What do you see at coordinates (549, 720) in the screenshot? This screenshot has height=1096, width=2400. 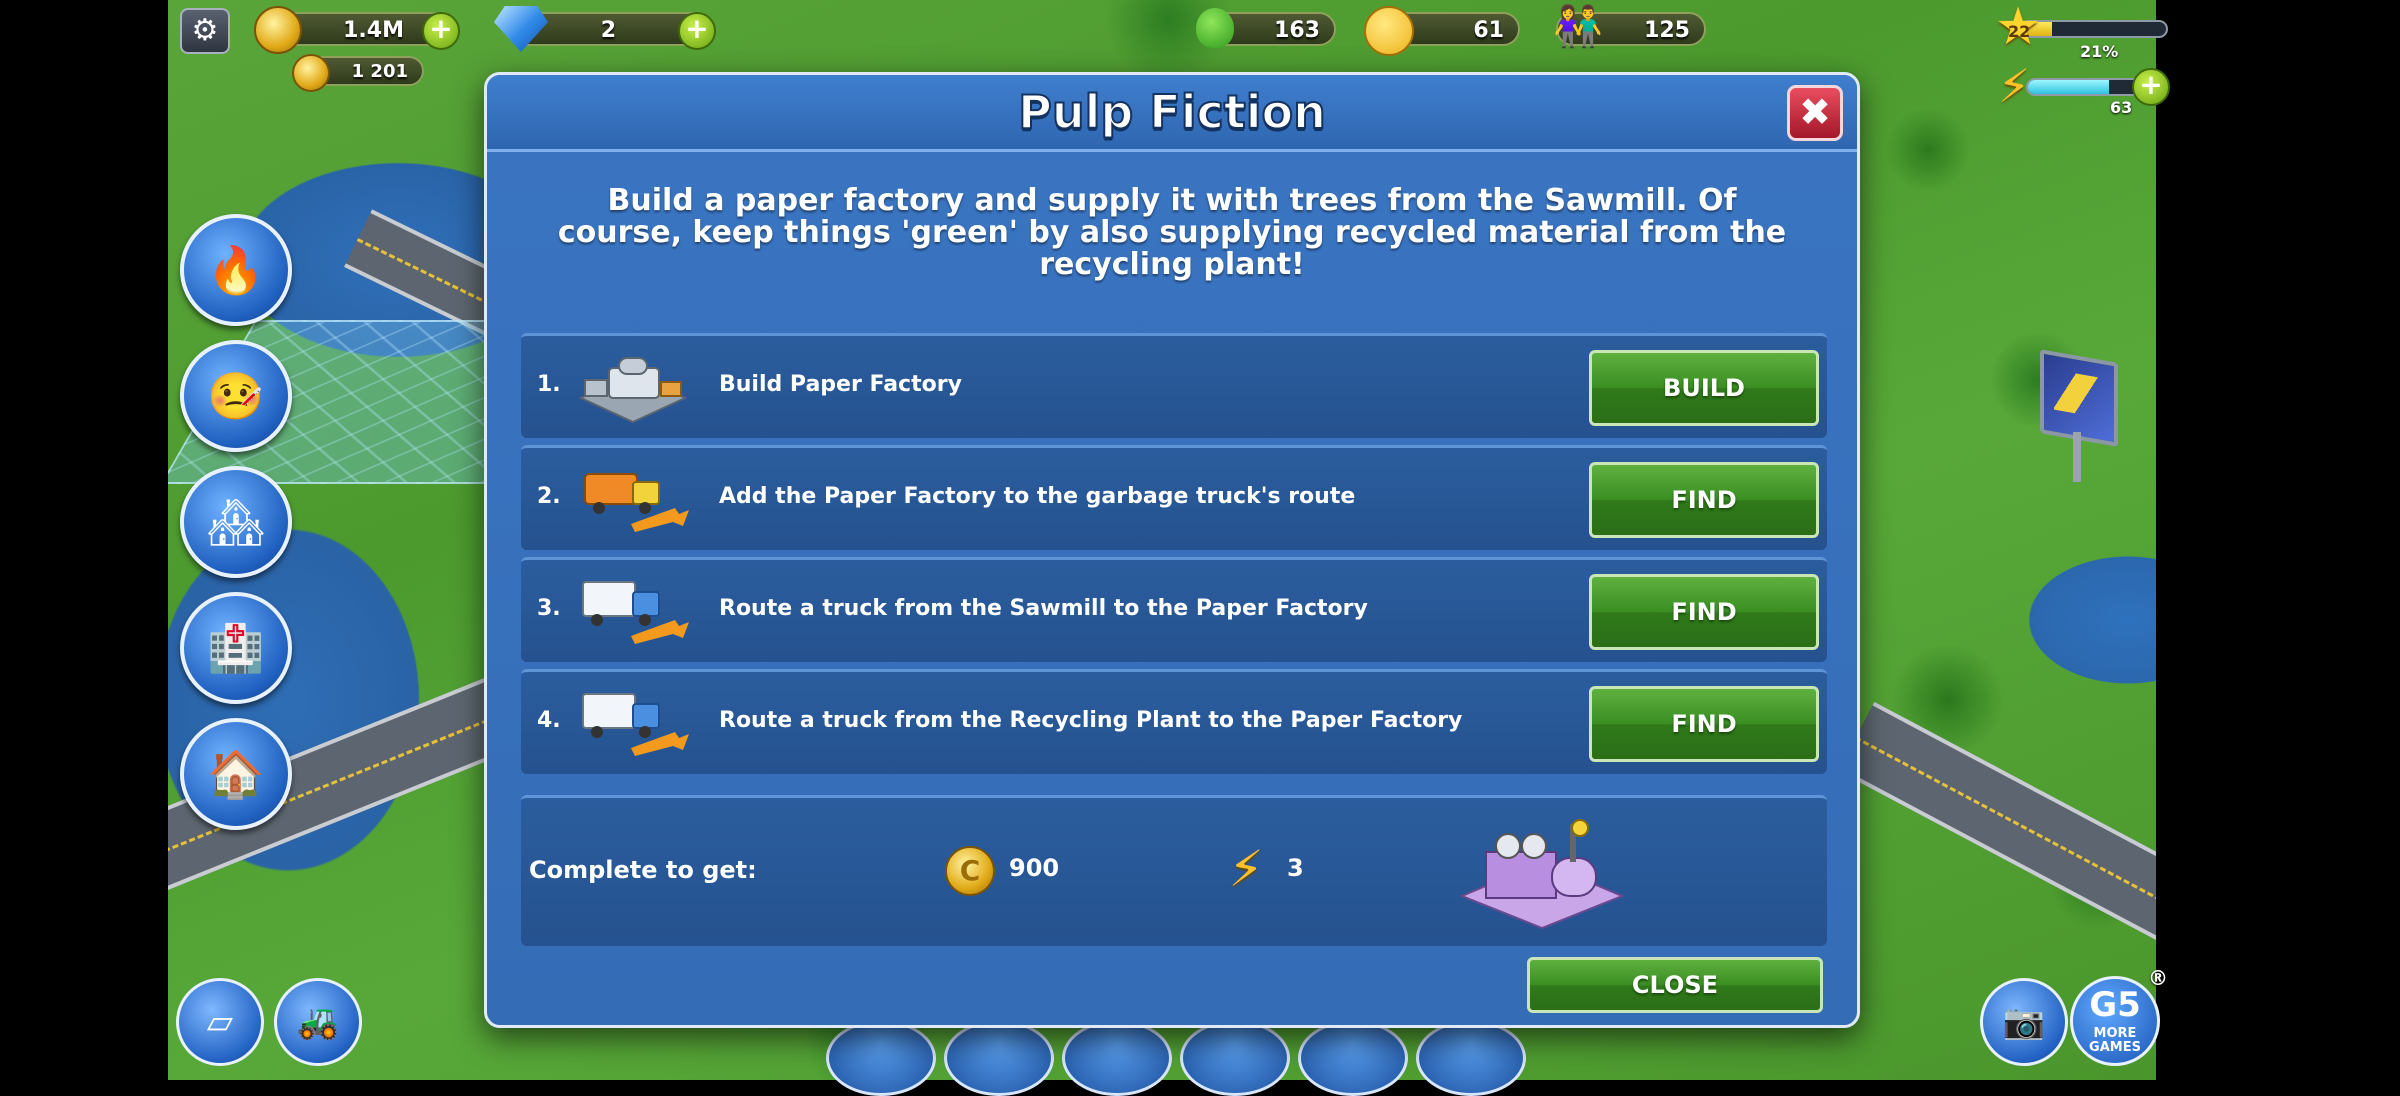 I see `task-number: 4.` at bounding box center [549, 720].